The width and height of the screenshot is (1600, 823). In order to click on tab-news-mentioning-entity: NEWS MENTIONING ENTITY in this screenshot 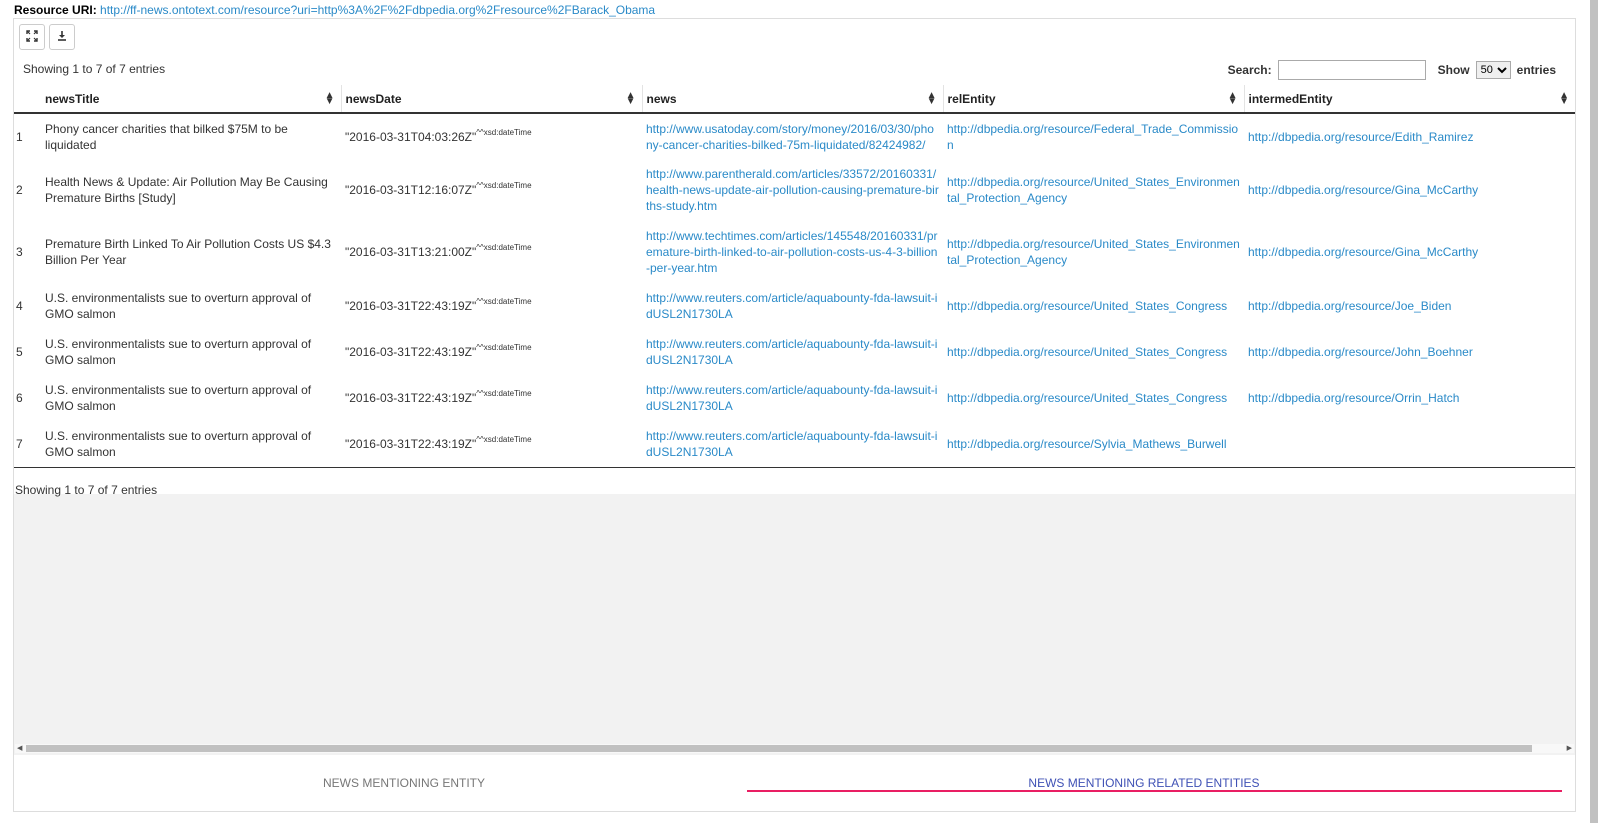, I will do `click(404, 783)`.